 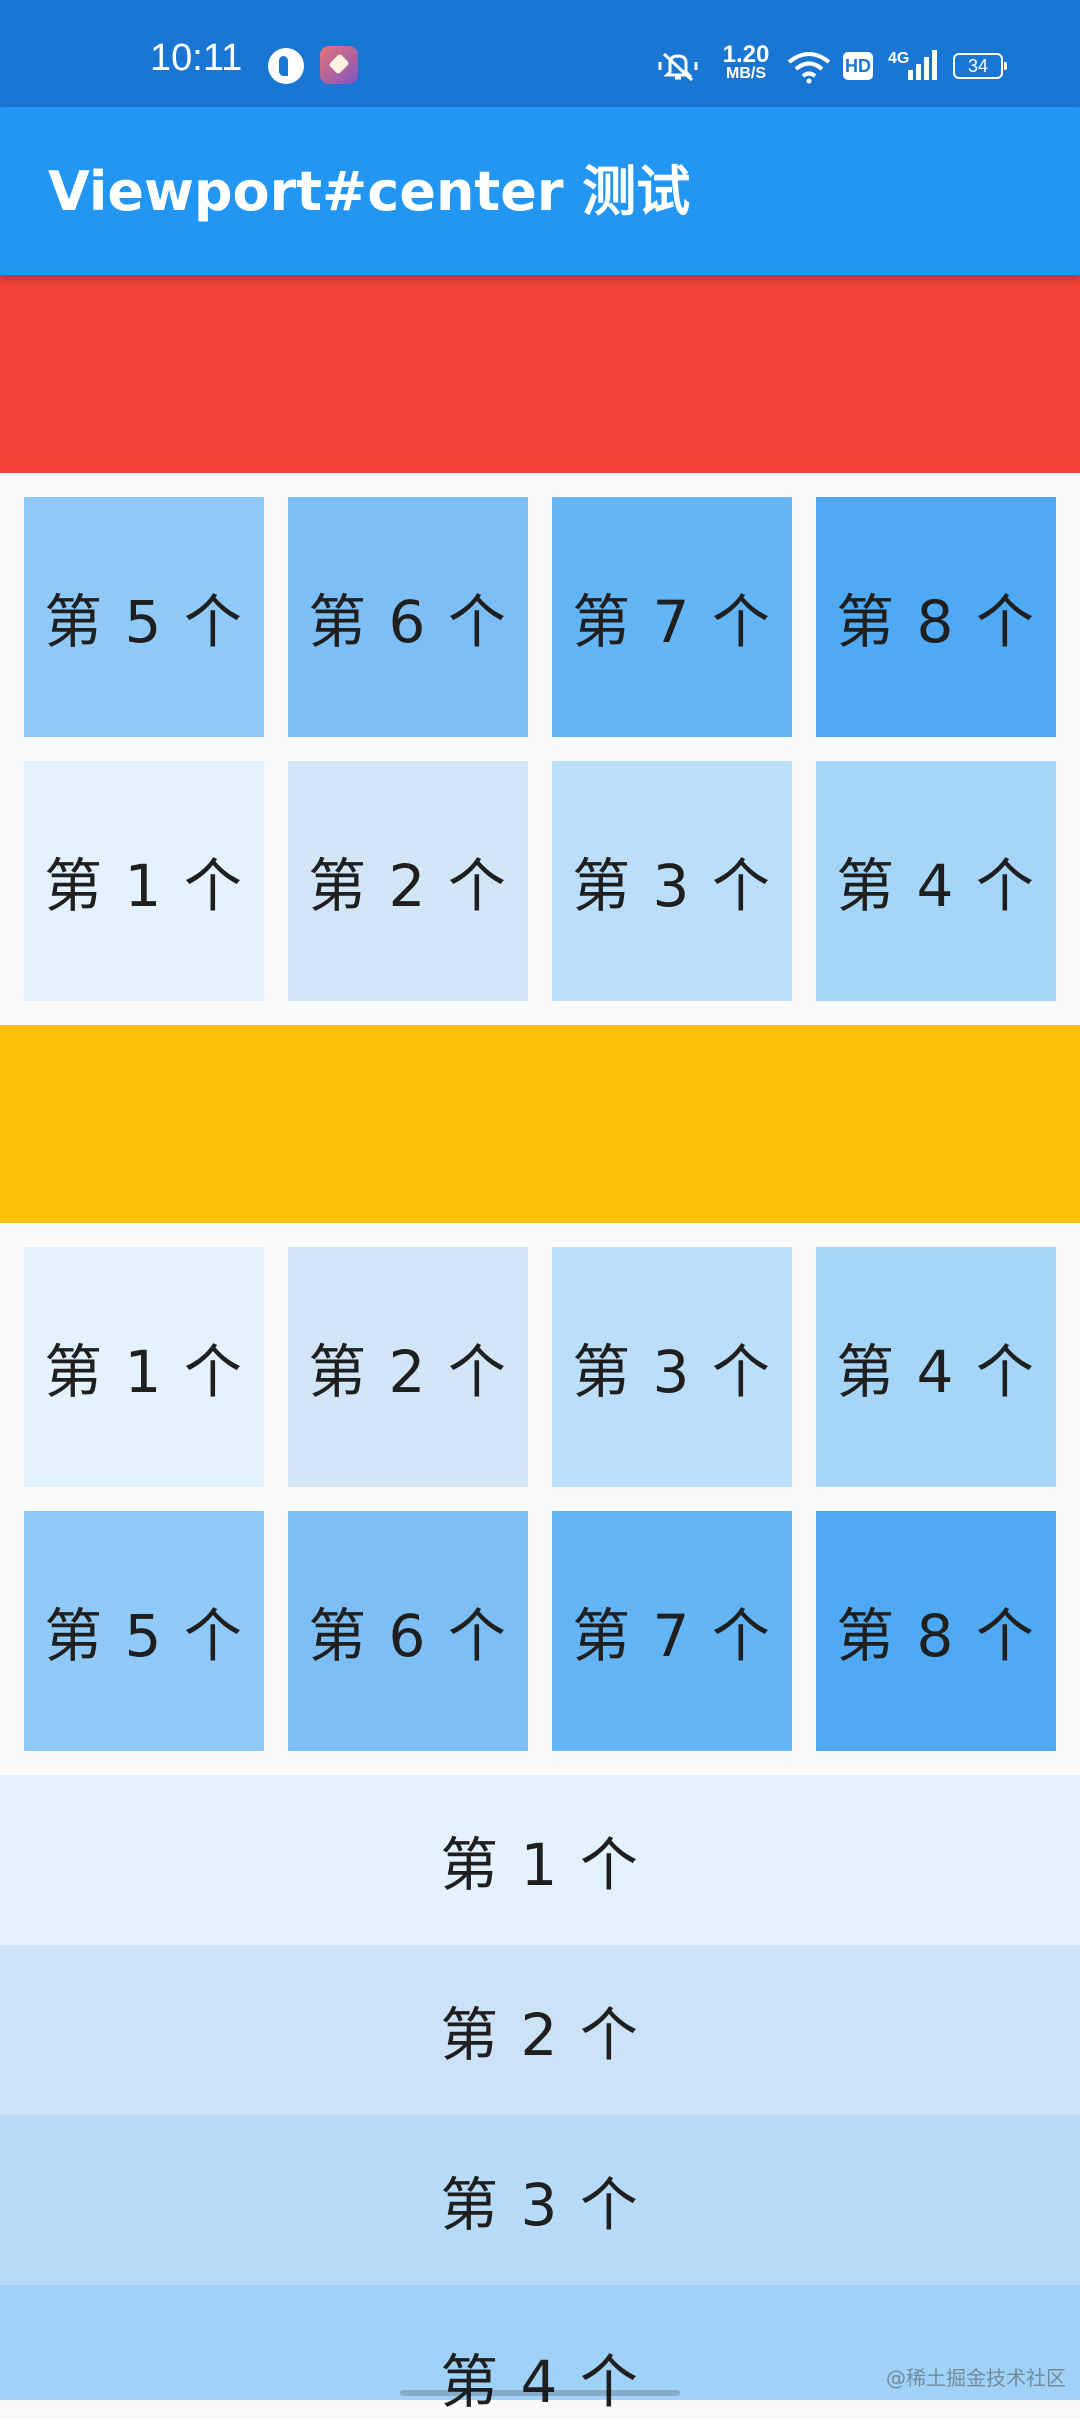 I want to click on app-bar: Viewport#center 测试, so click(x=540, y=191).